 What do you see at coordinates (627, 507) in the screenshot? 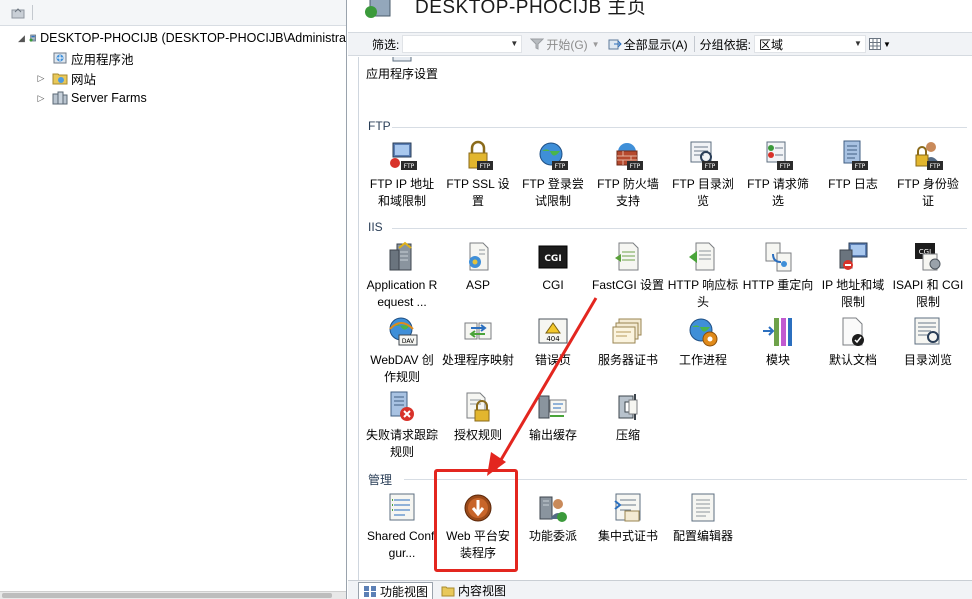
I see `centralized-certificates-icon` at bounding box center [627, 507].